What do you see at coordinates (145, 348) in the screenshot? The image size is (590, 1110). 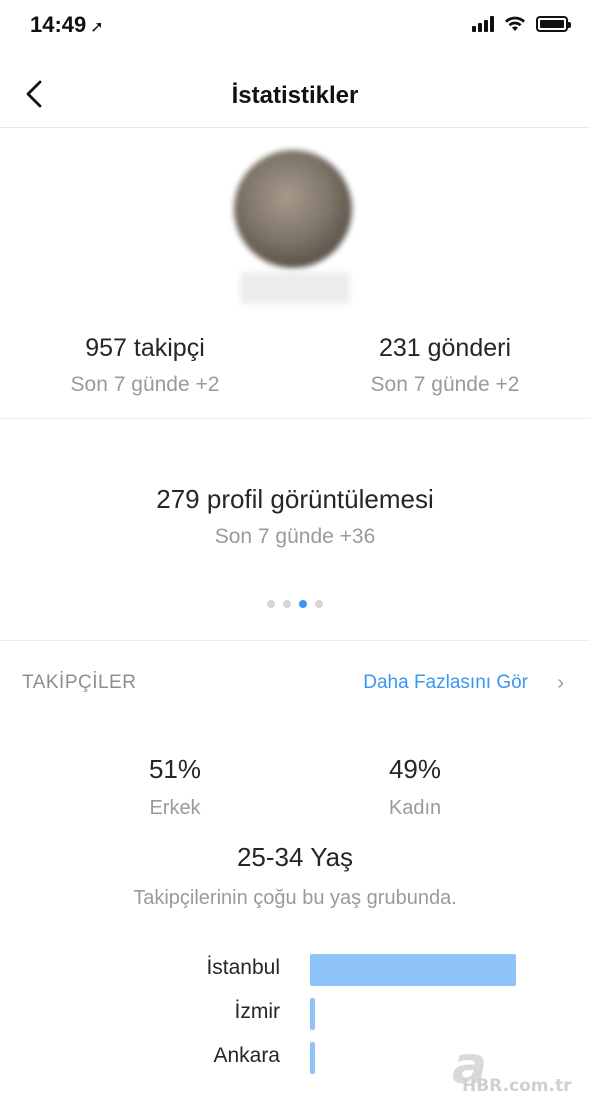 I see `followers-count: 957 takipçi` at bounding box center [145, 348].